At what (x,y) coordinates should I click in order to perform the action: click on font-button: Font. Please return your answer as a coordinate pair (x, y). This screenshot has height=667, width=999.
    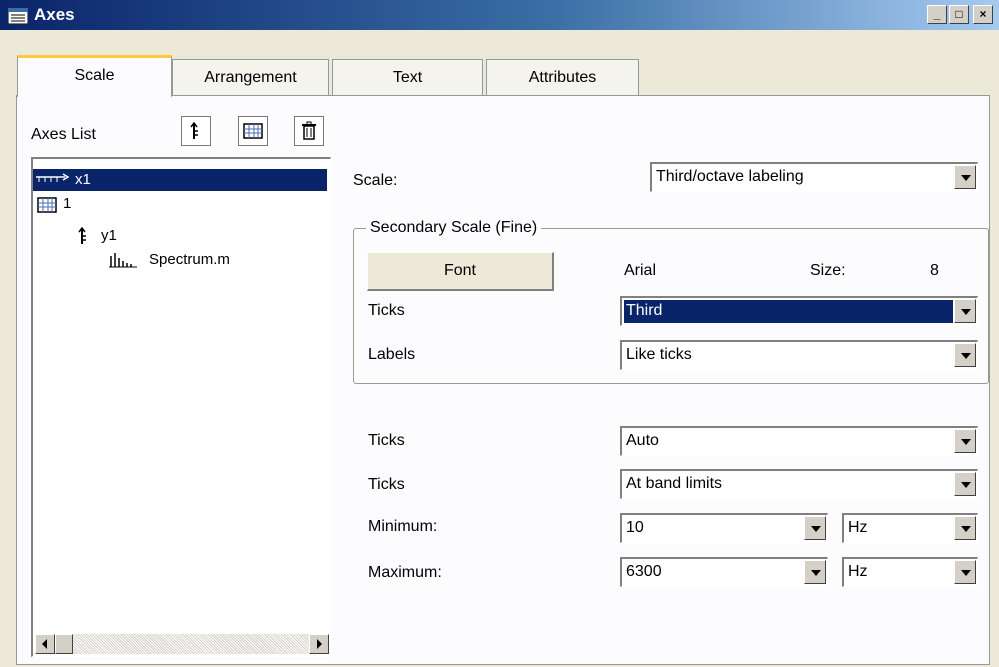
    Looking at the image, I should click on (460, 271).